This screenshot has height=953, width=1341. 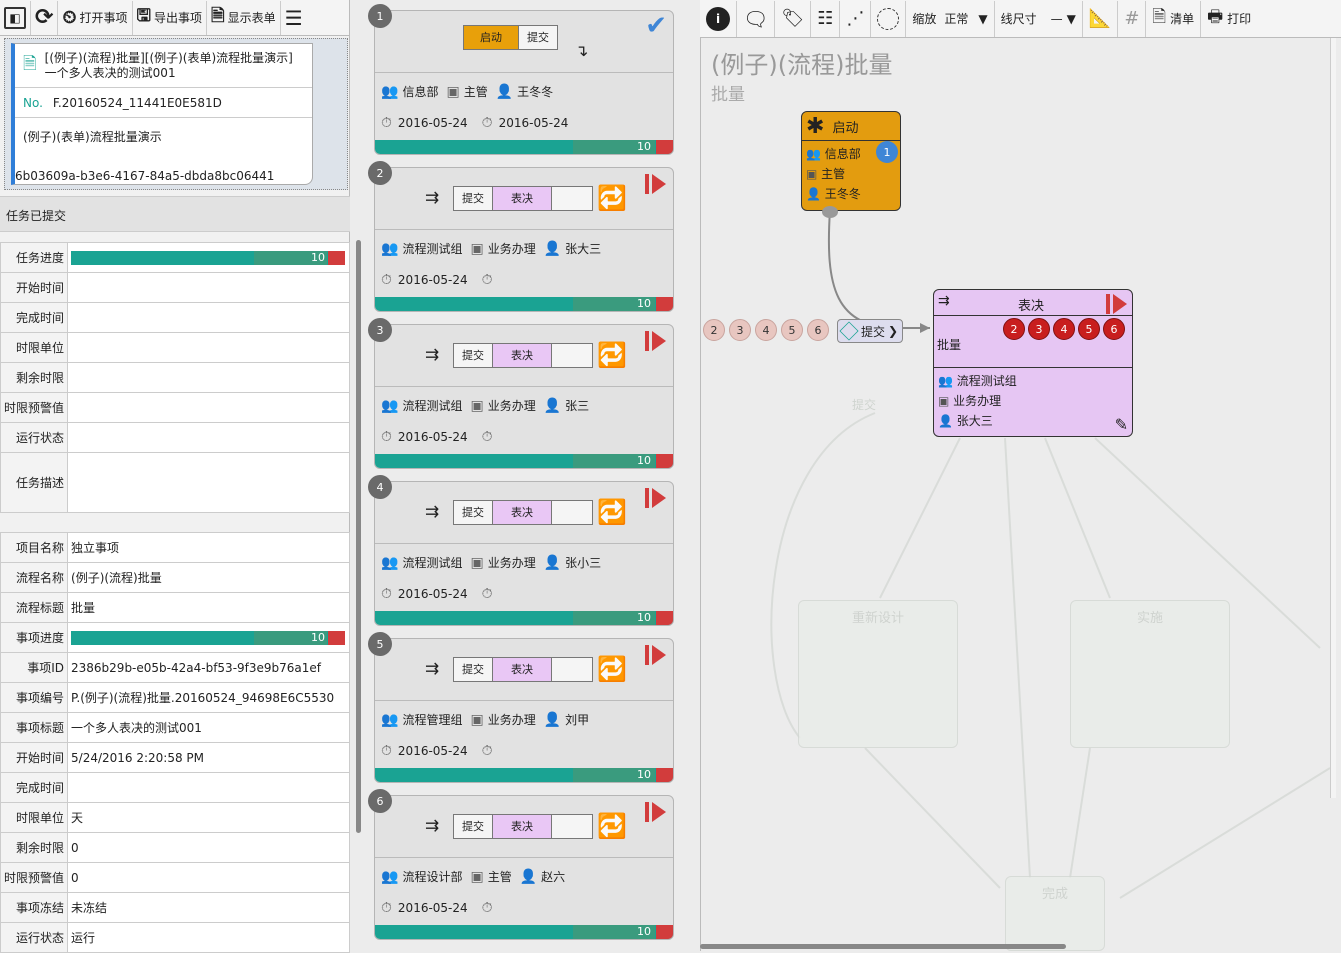 What do you see at coordinates (1333, 418) in the screenshot?
I see `flow-vscrollbar` at bounding box center [1333, 418].